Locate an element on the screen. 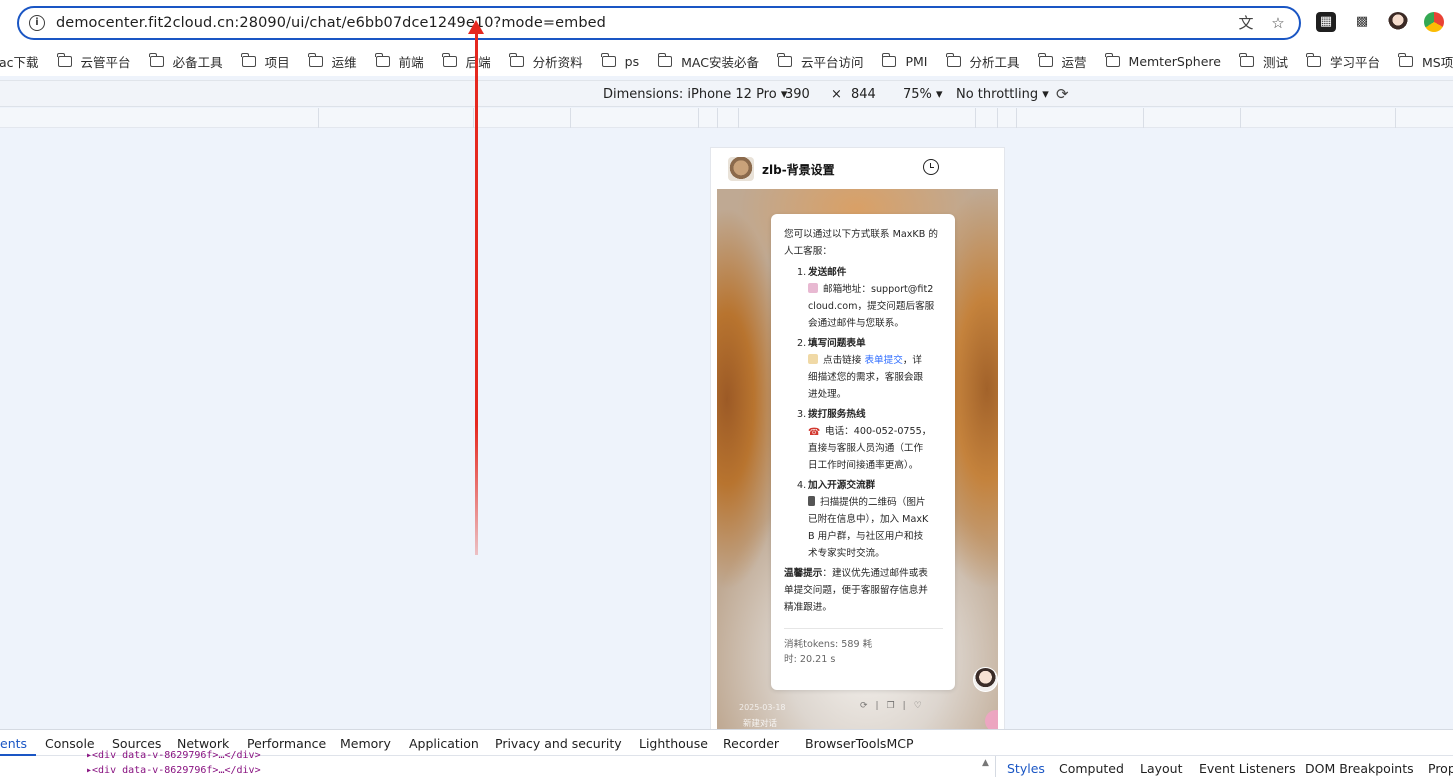  token-usage: 消耗tokens: 589 耗 时: 20.21 s is located at coordinates (863, 652).